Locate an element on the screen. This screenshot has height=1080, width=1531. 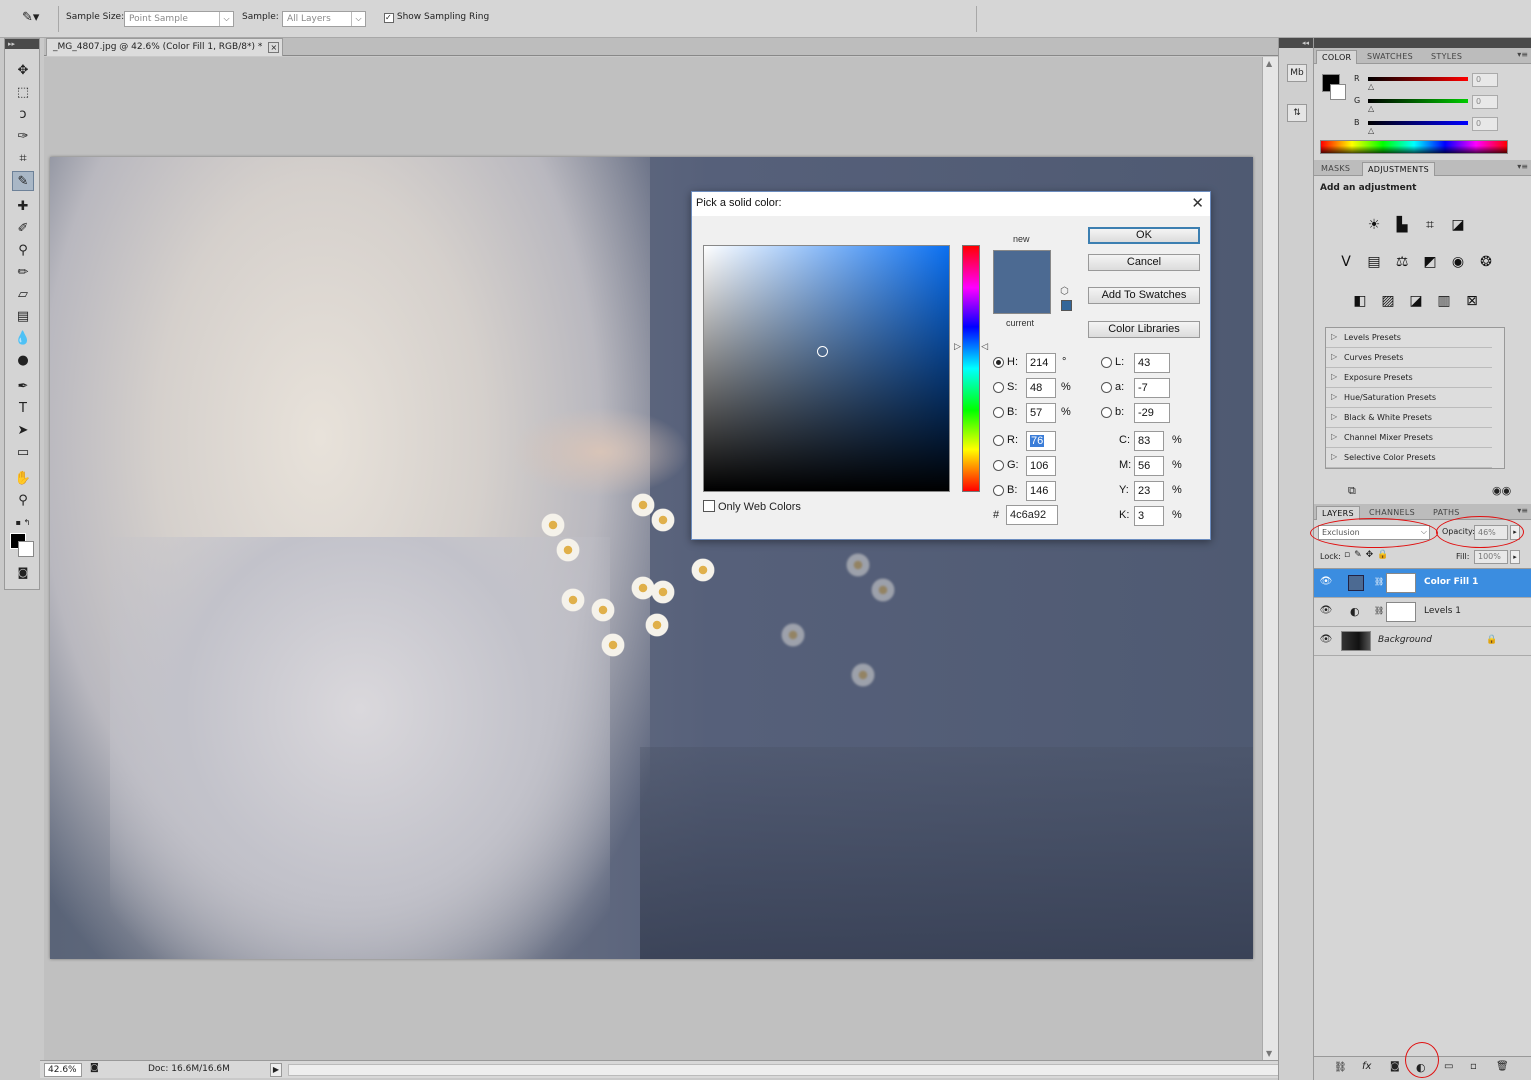
brush-tool-icon: ✐ is located at coordinates (23, 229).